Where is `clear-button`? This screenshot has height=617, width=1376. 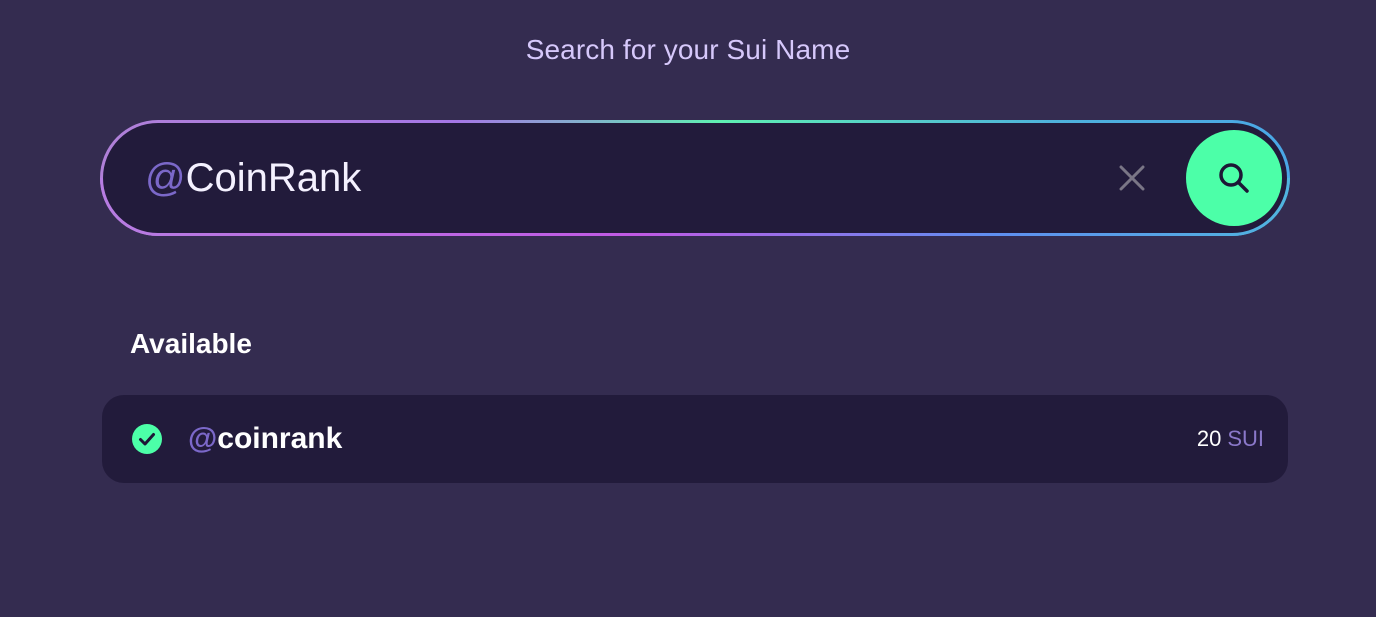
clear-button is located at coordinates (1132, 178).